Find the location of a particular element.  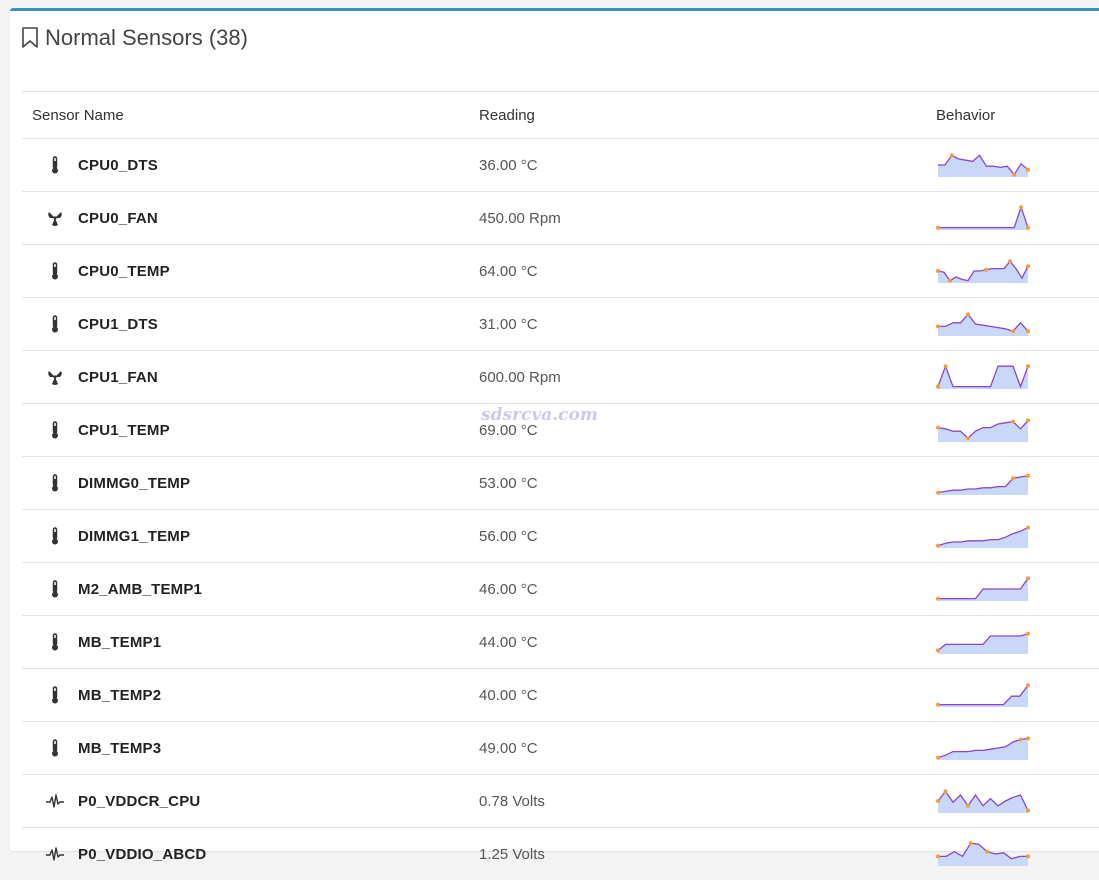

table-row: MB_TEMP3 49.00 °C is located at coordinates (560, 747).